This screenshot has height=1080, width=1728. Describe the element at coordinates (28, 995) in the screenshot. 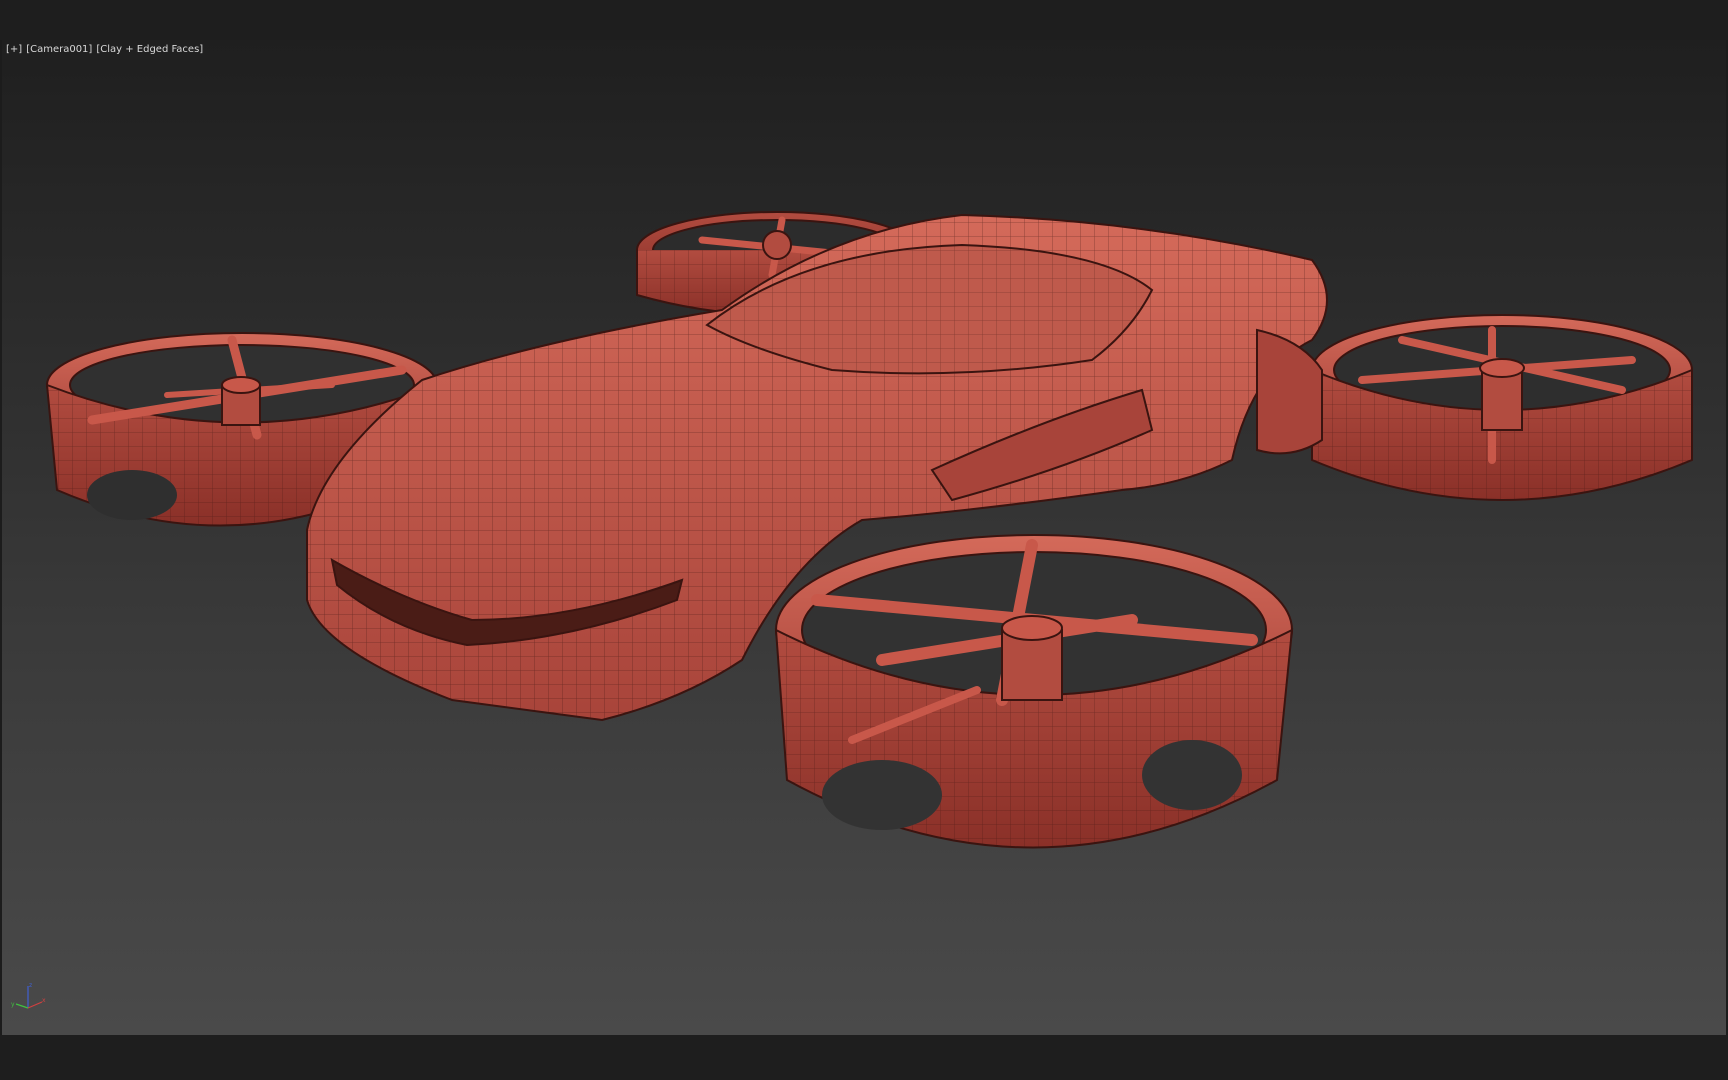

I see `axis-tripod: z x y` at that location.